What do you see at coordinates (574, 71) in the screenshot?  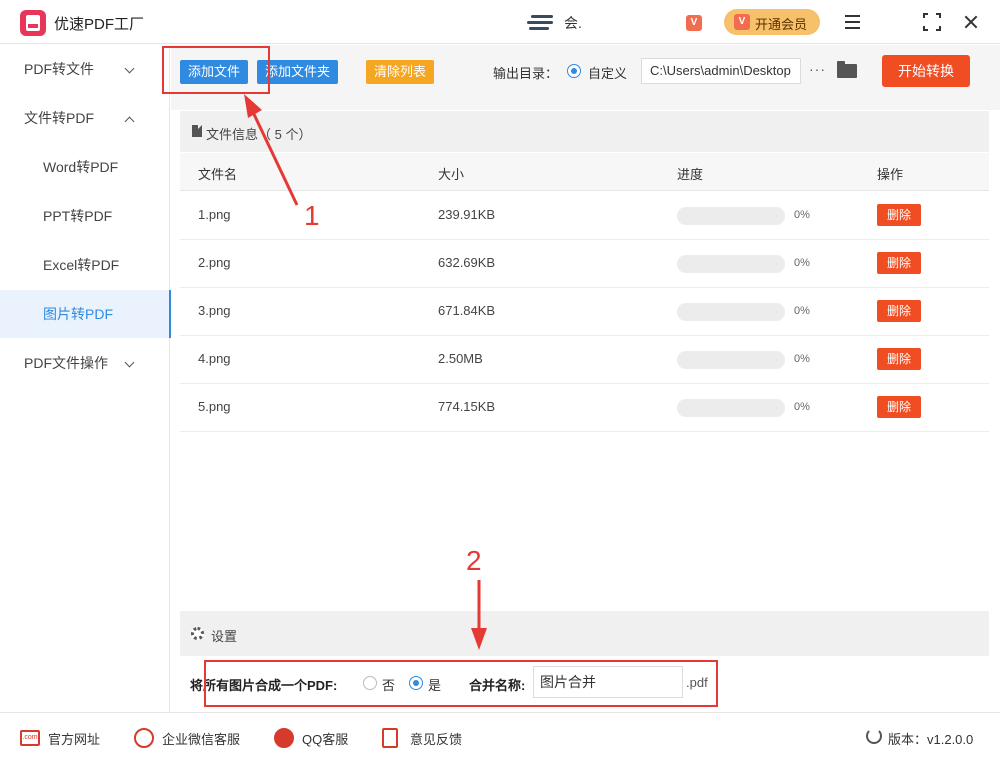 I see `custom-output-radio` at bounding box center [574, 71].